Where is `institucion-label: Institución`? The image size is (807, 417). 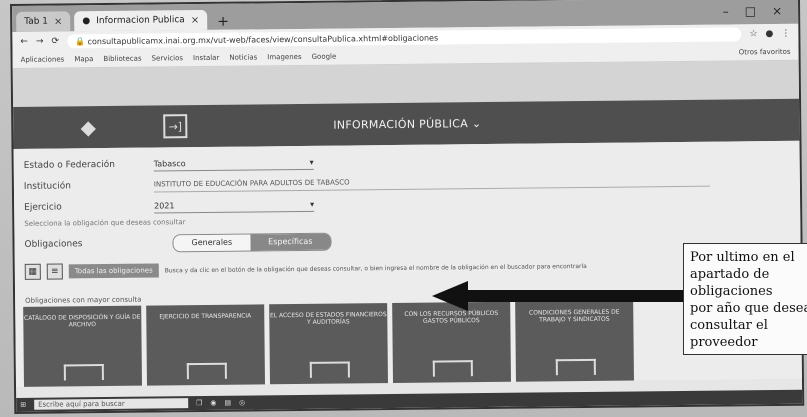 institucion-label: Institución is located at coordinates (47, 186).